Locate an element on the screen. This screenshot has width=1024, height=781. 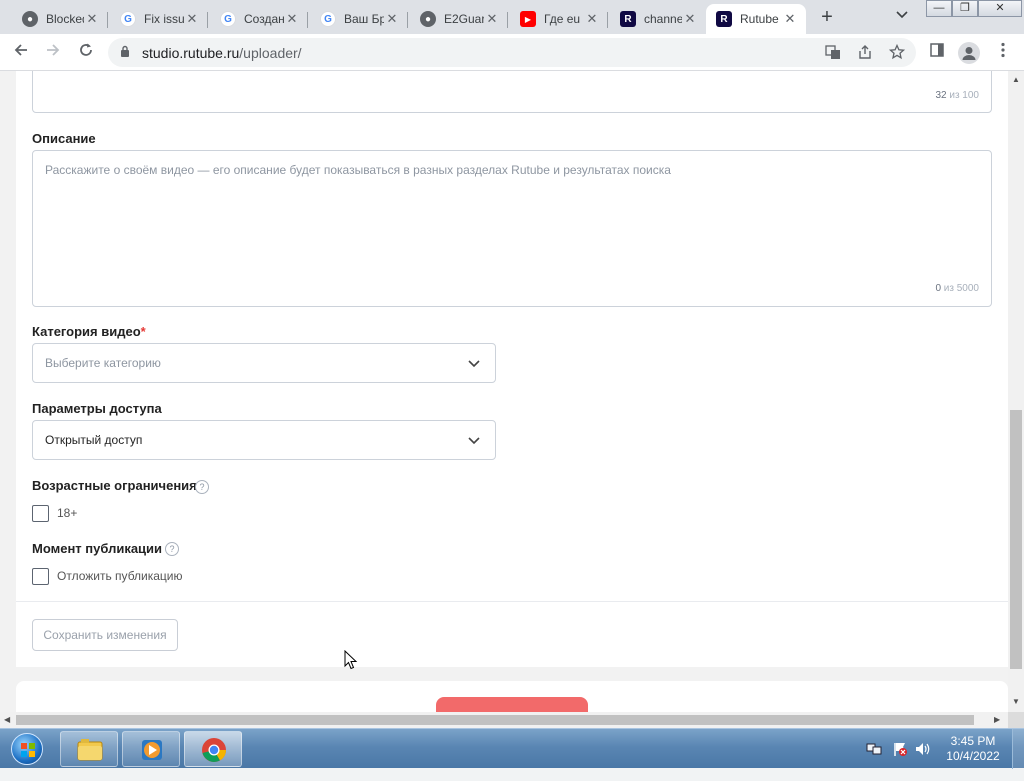
explorer-icon is located at coordinates (90, 750).